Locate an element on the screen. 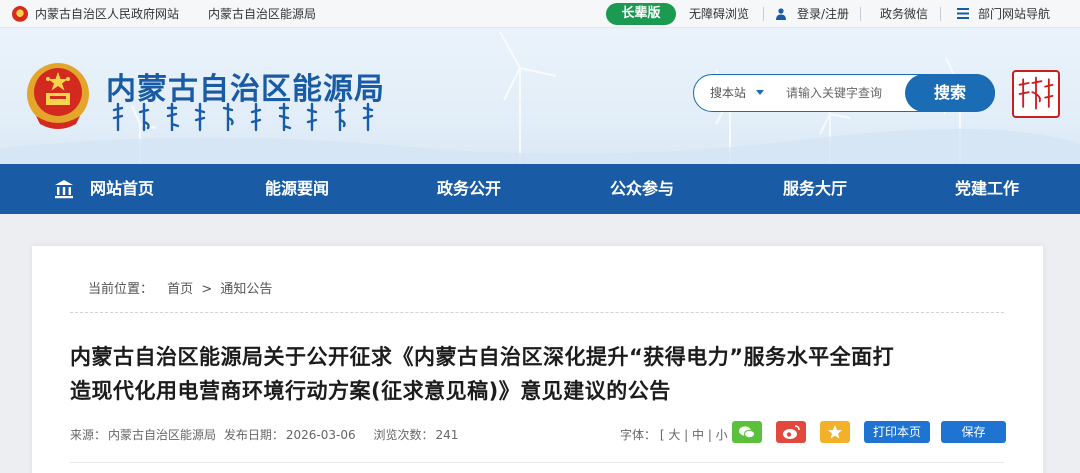 The width and height of the screenshot is (1080, 473). search-box: 搜本站 搜索 is located at coordinates (844, 93).